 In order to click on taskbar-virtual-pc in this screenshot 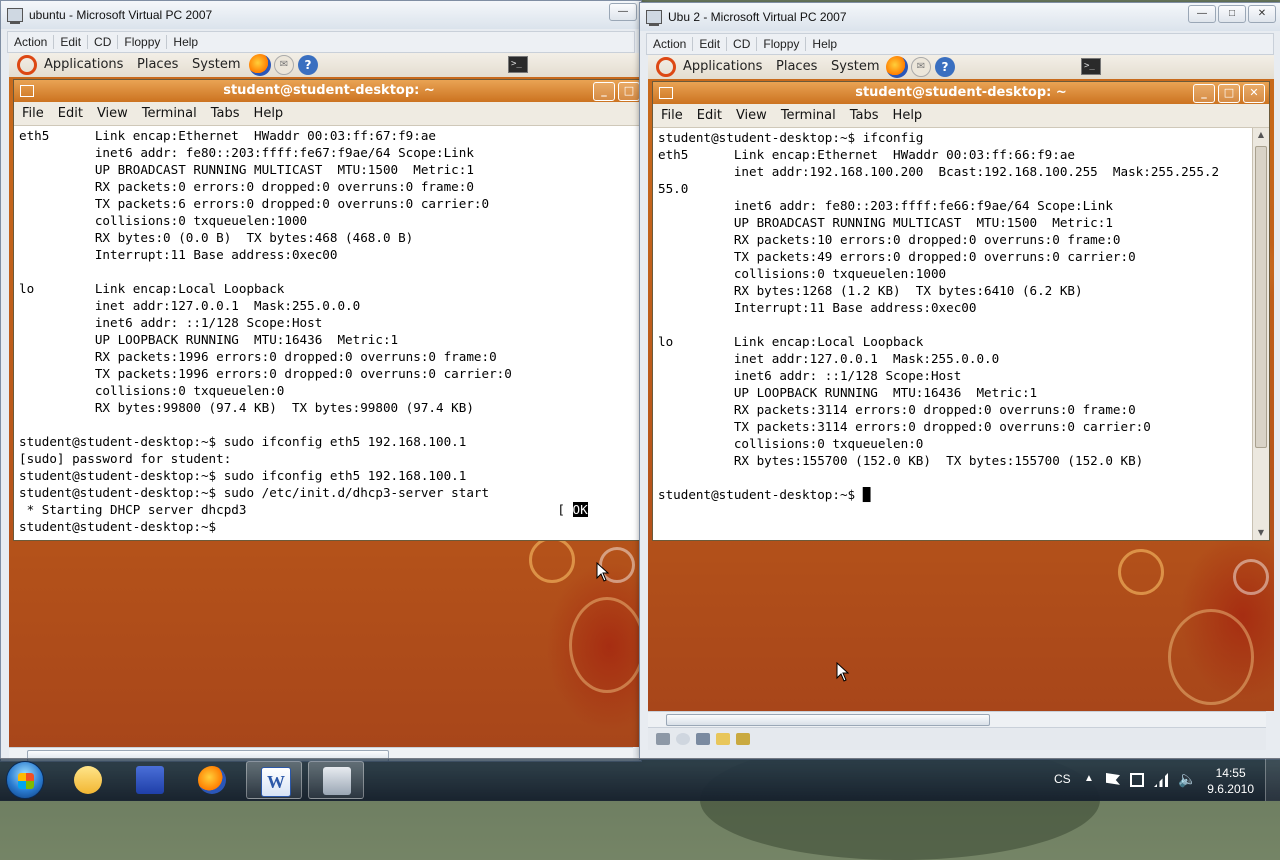, I will do `click(336, 780)`.